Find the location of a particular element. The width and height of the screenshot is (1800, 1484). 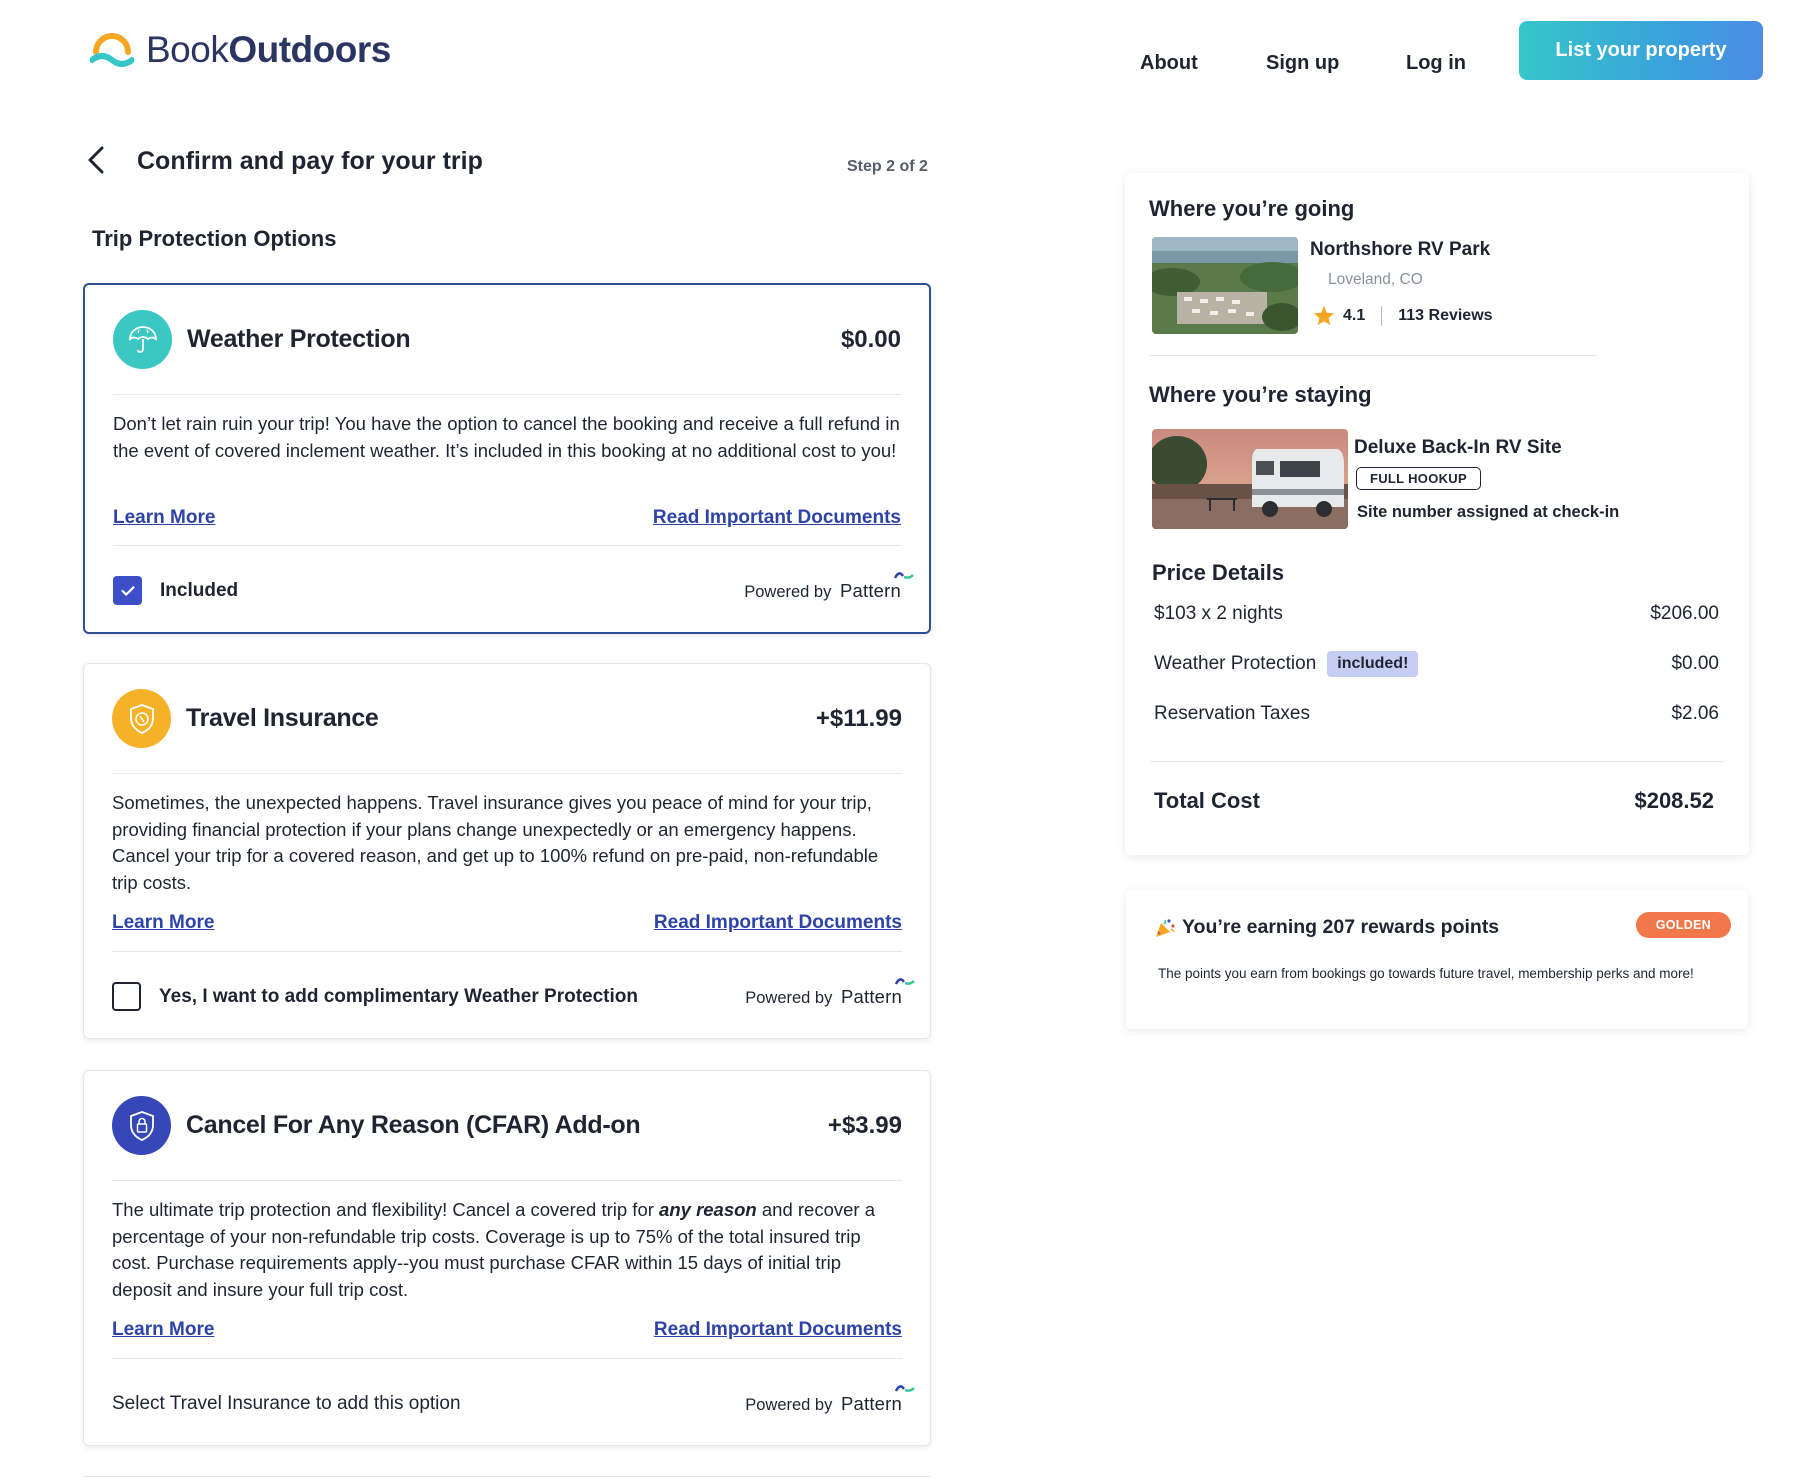

logo-sun-icon is located at coordinates (112, 50).